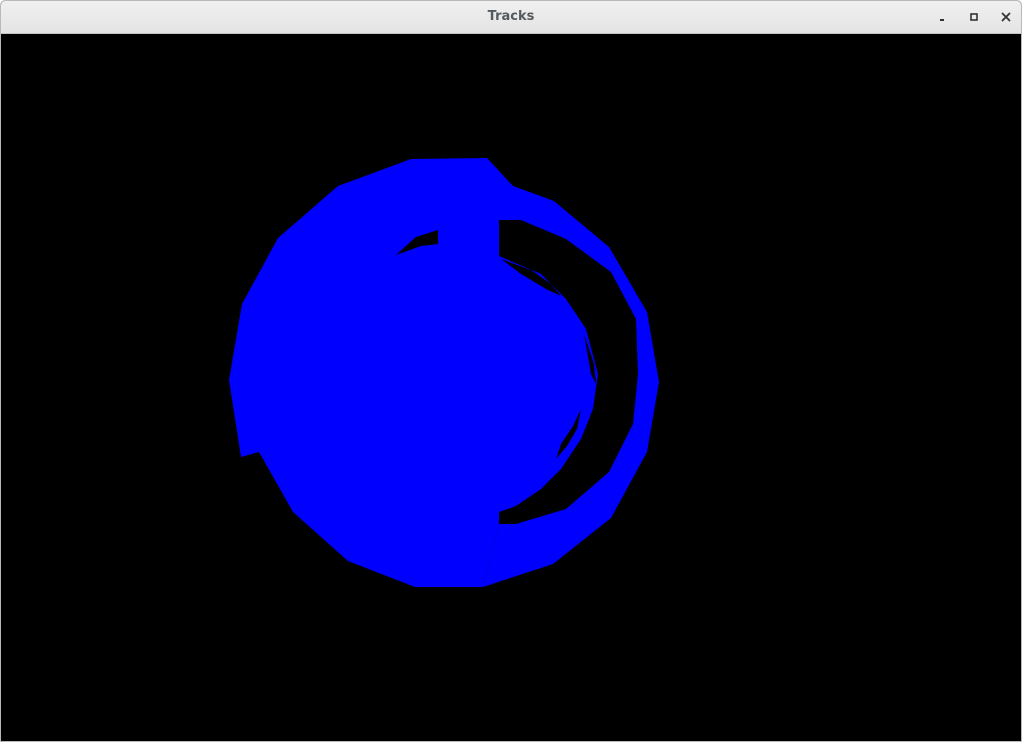 This screenshot has width=1022, height=742. I want to click on title-bar: Tracks, so click(511, 17).